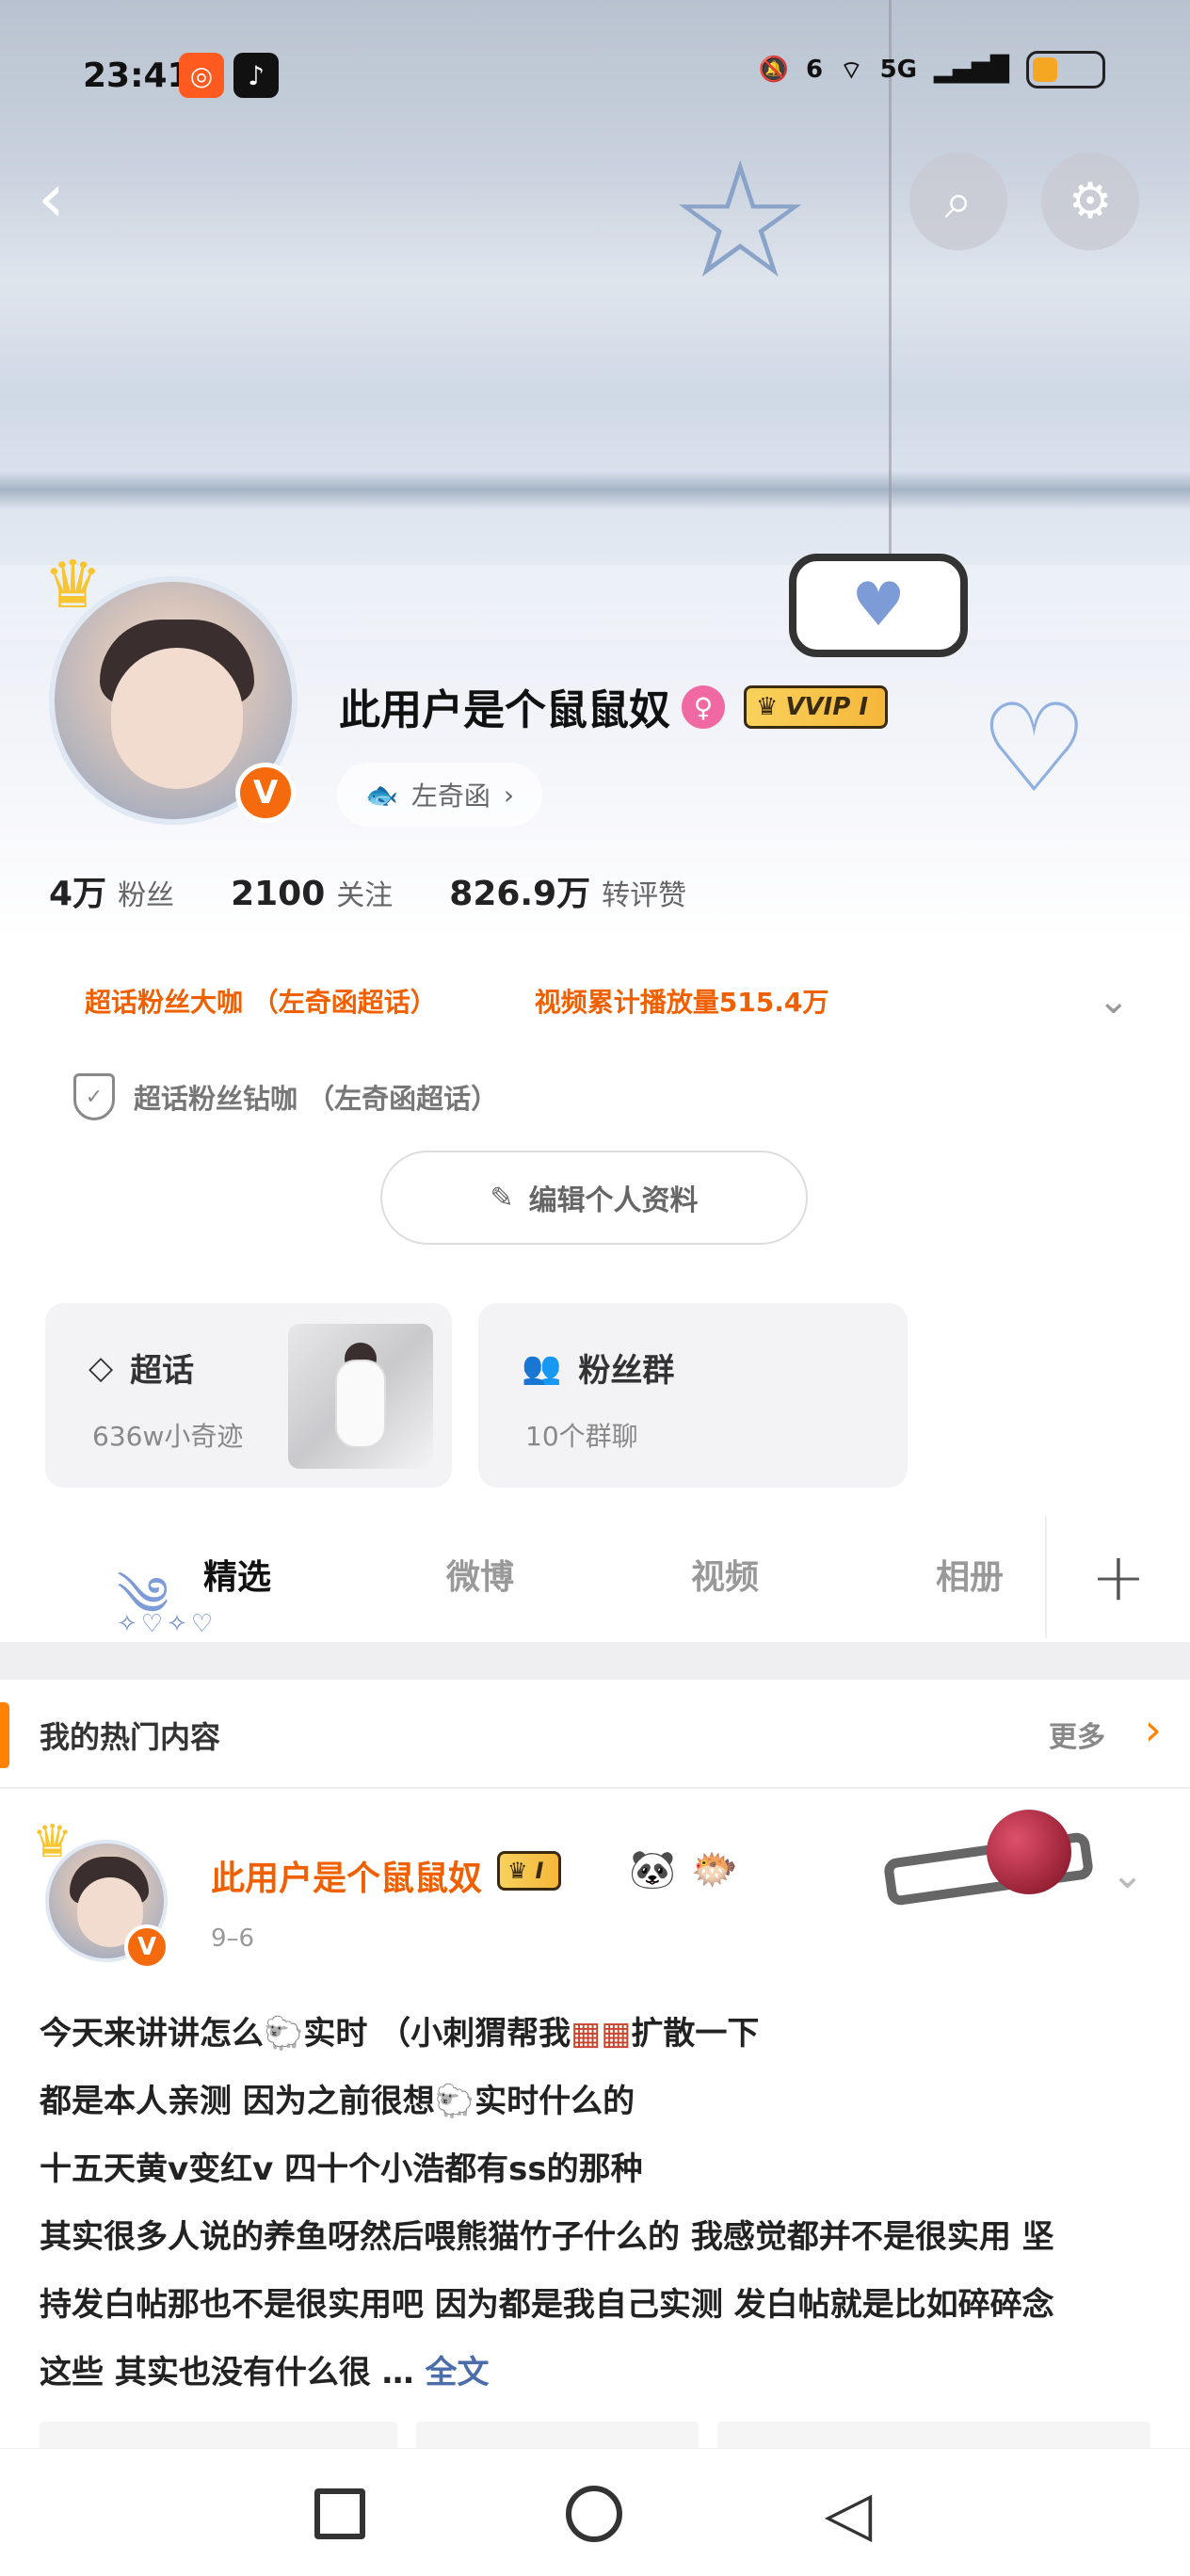 This screenshot has width=1190, height=2576. Describe the element at coordinates (400, 2034) in the screenshot. I see `post-line: 今天来讲讲怎么🐑实时 （小刺猬帮我▦▦扩散一下` at that location.